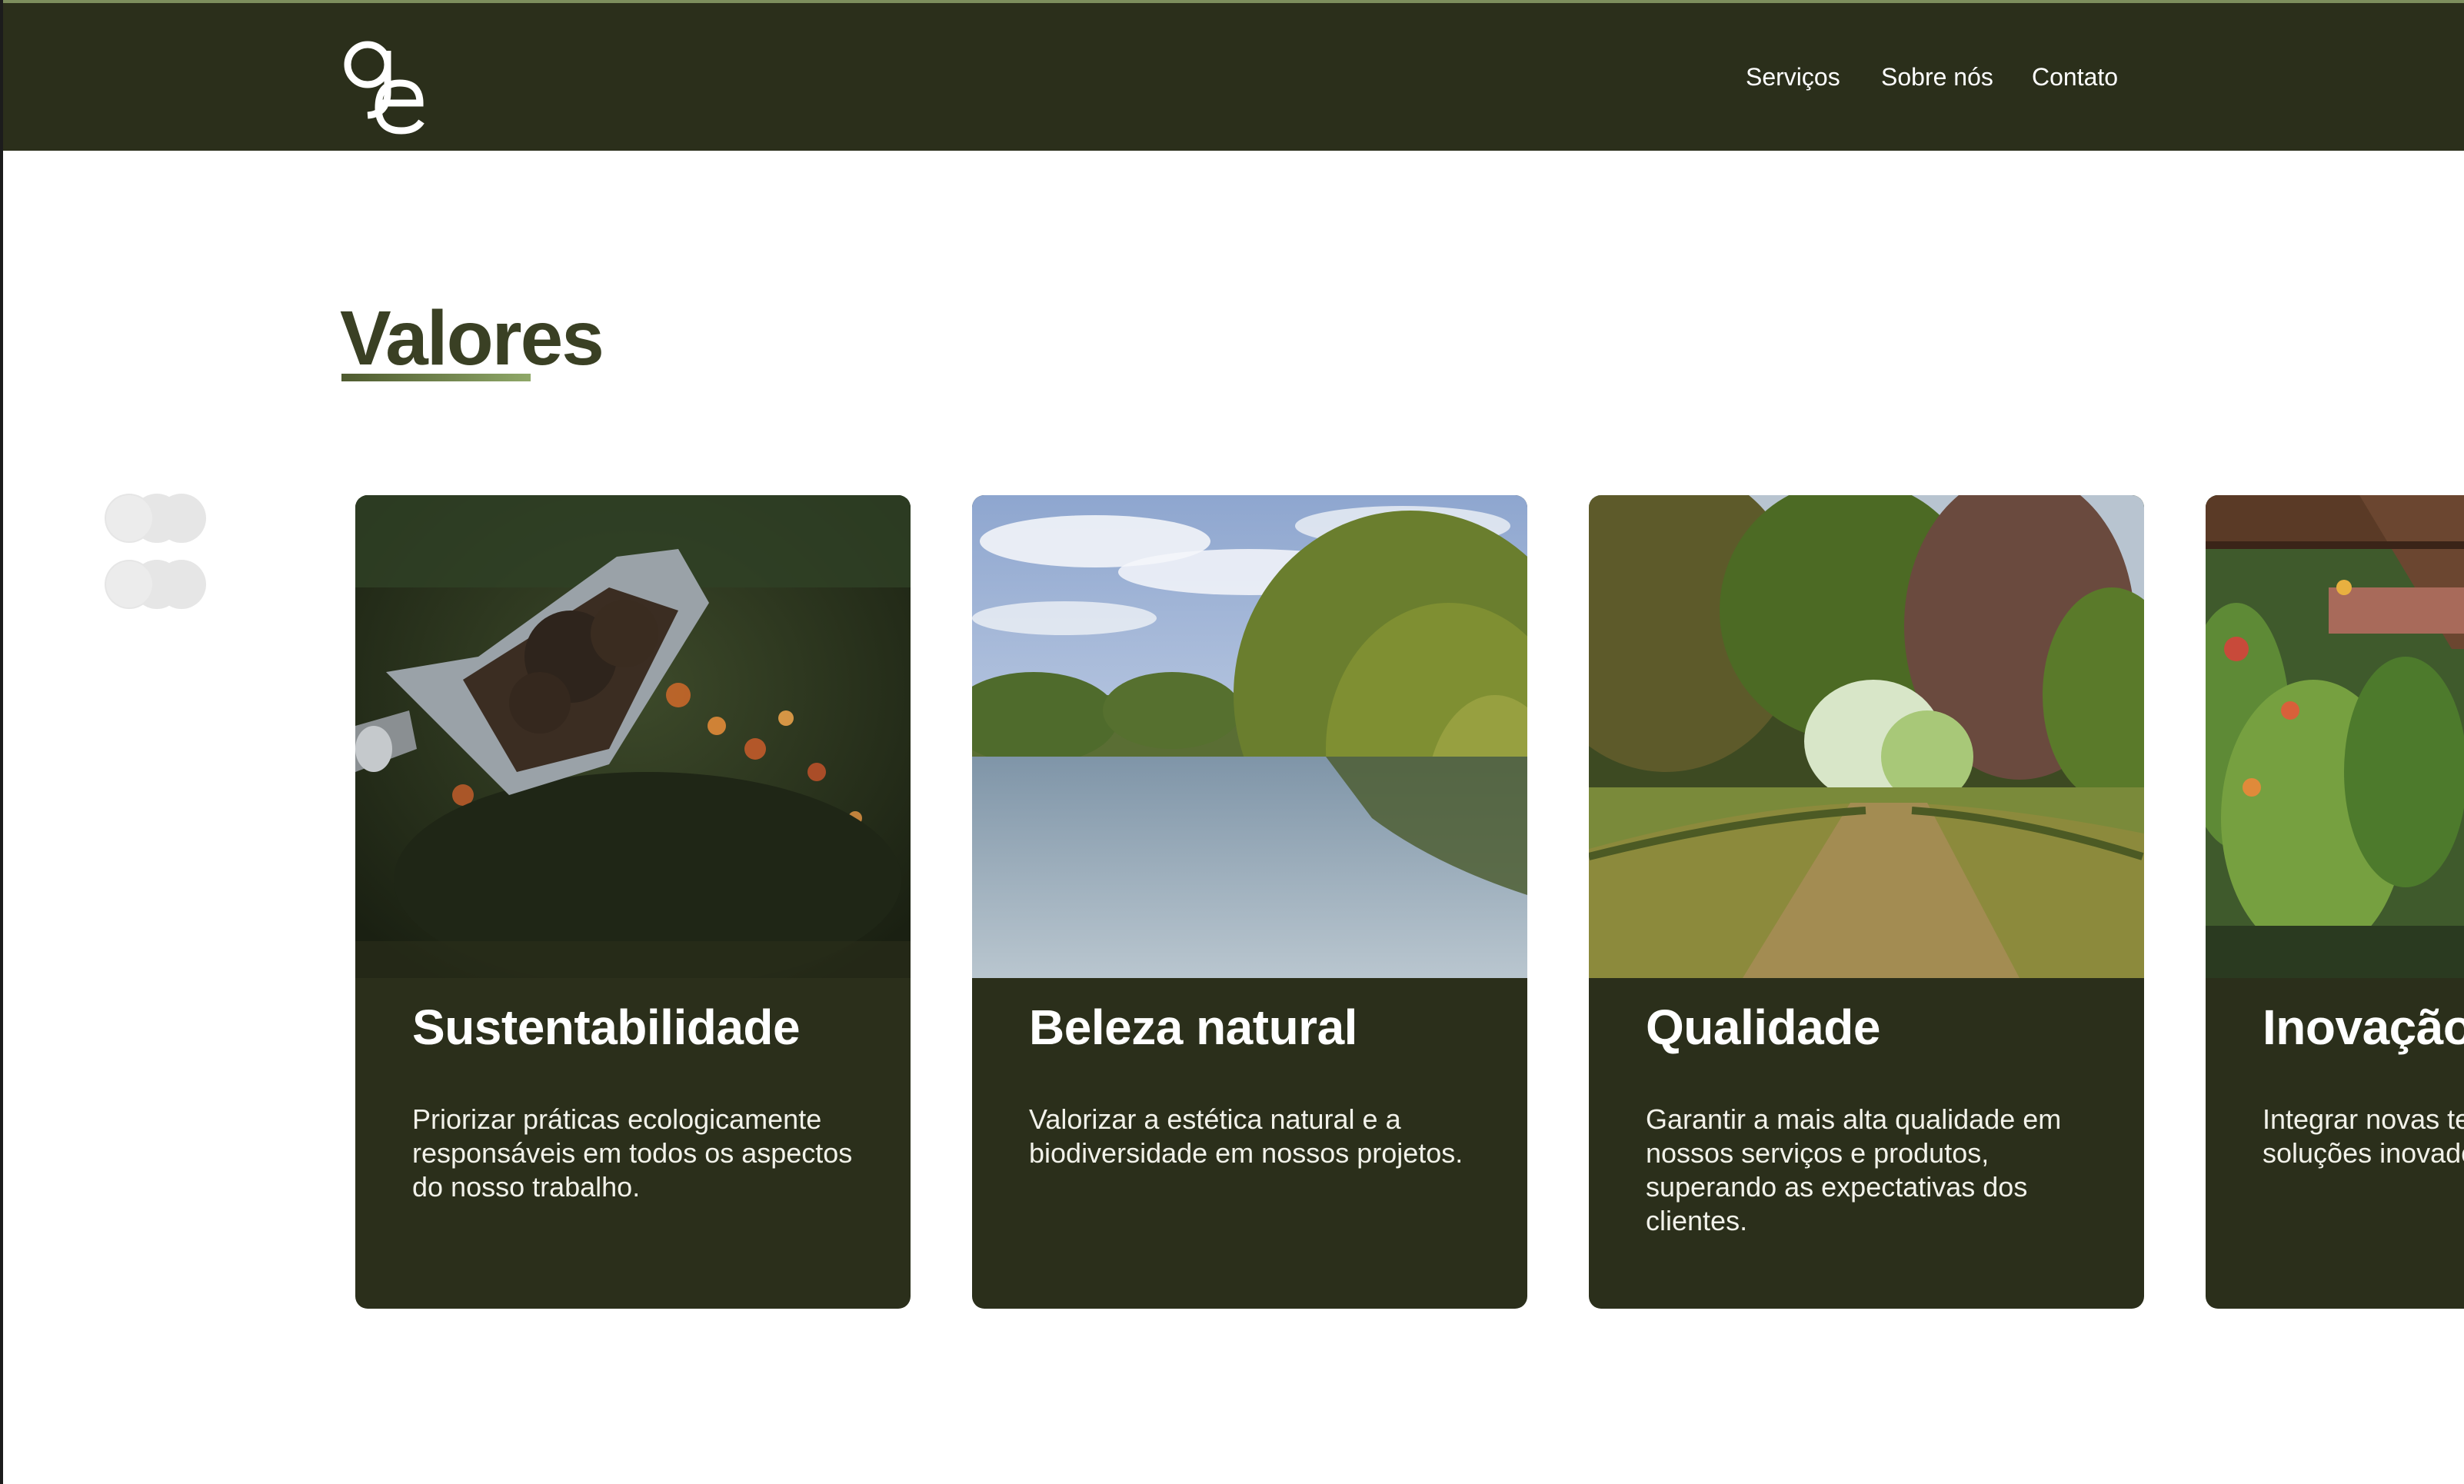  Describe the element at coordinates (472, 338) in the screenshot. I see `section-title: Valores` at that location.